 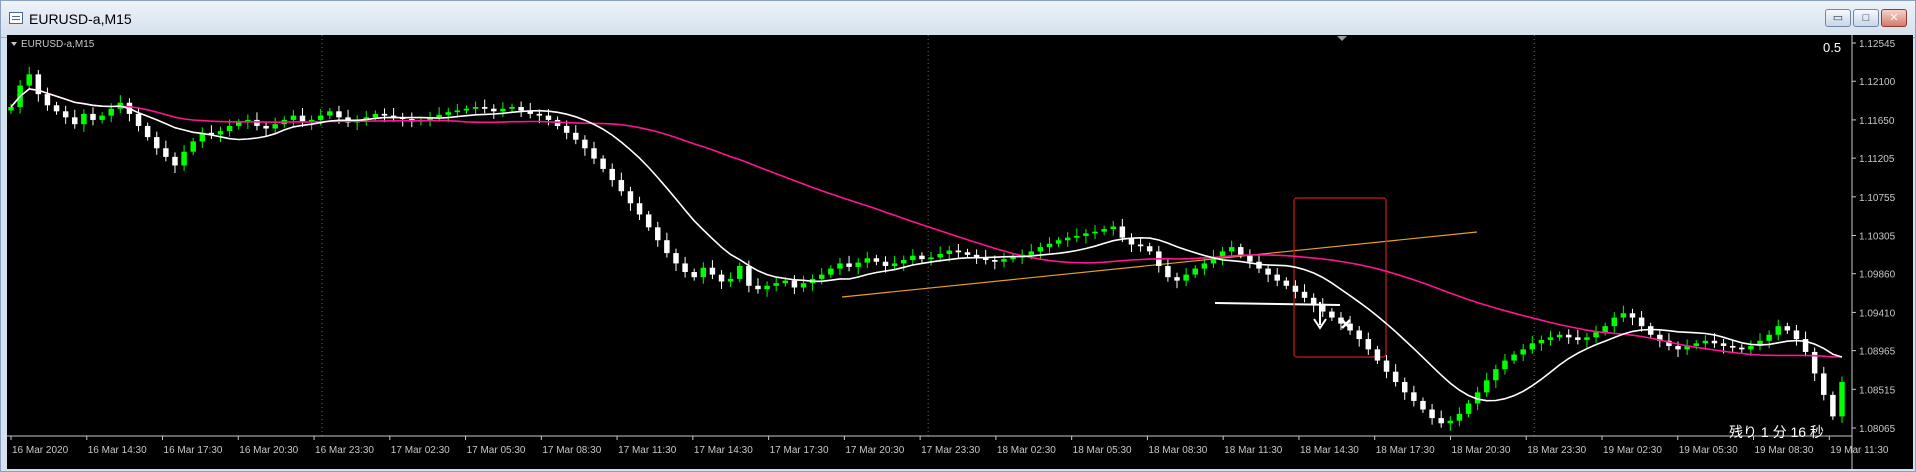 What do you see at coordinates (950, 450) in the screenshot?
I see `time-tick-label: 17 Mar 23:30` at bounding box center [950, 450].